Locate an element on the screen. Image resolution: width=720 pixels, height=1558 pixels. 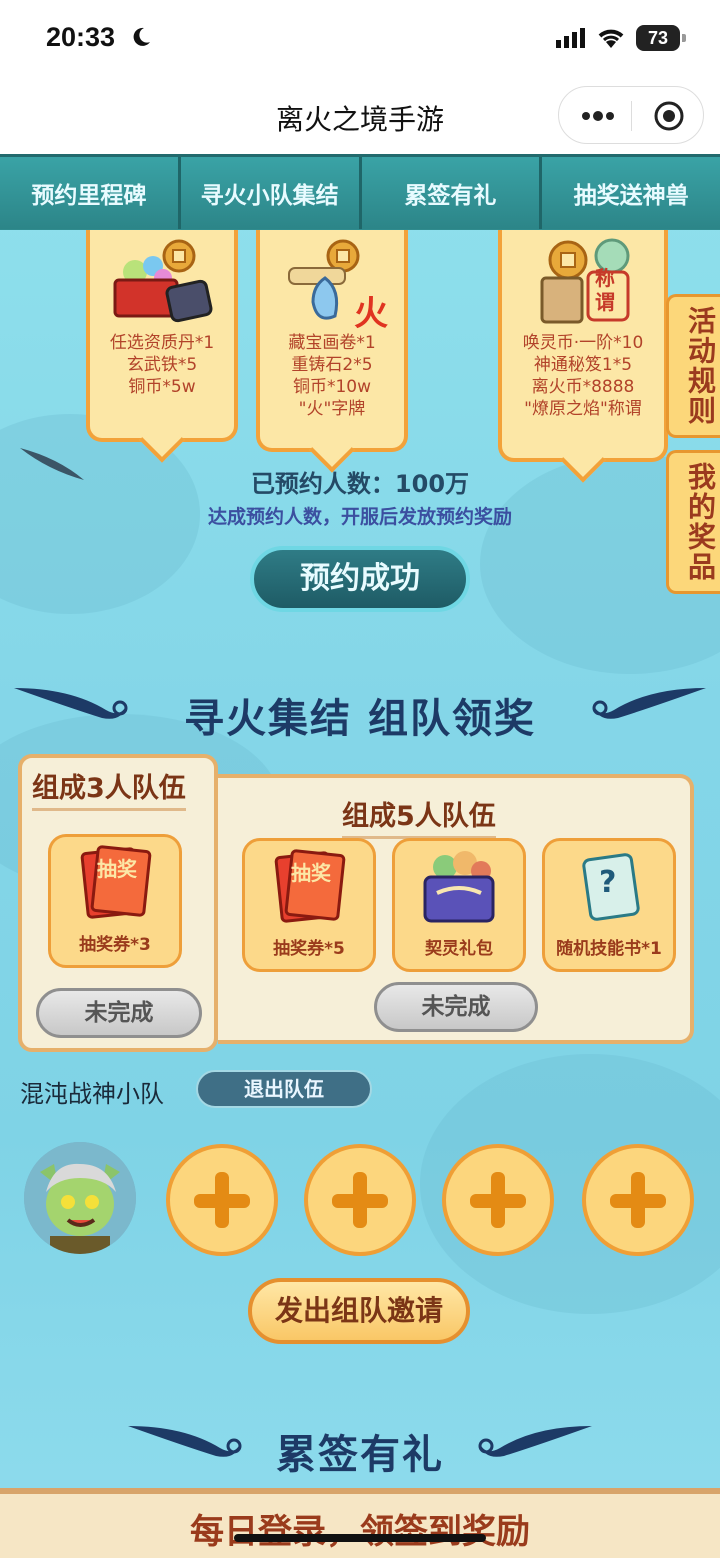
team5-prize-skill-book: ? 随机技能书*1 is located at coordinates (609, 905).